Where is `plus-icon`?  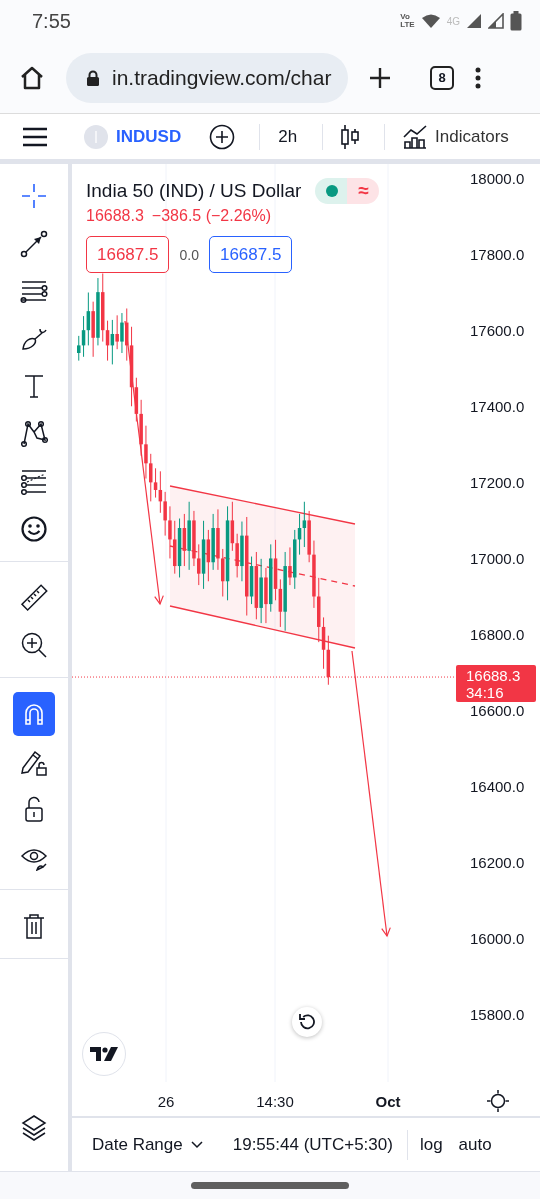
plus-icon is located at coordinates (380, 77).